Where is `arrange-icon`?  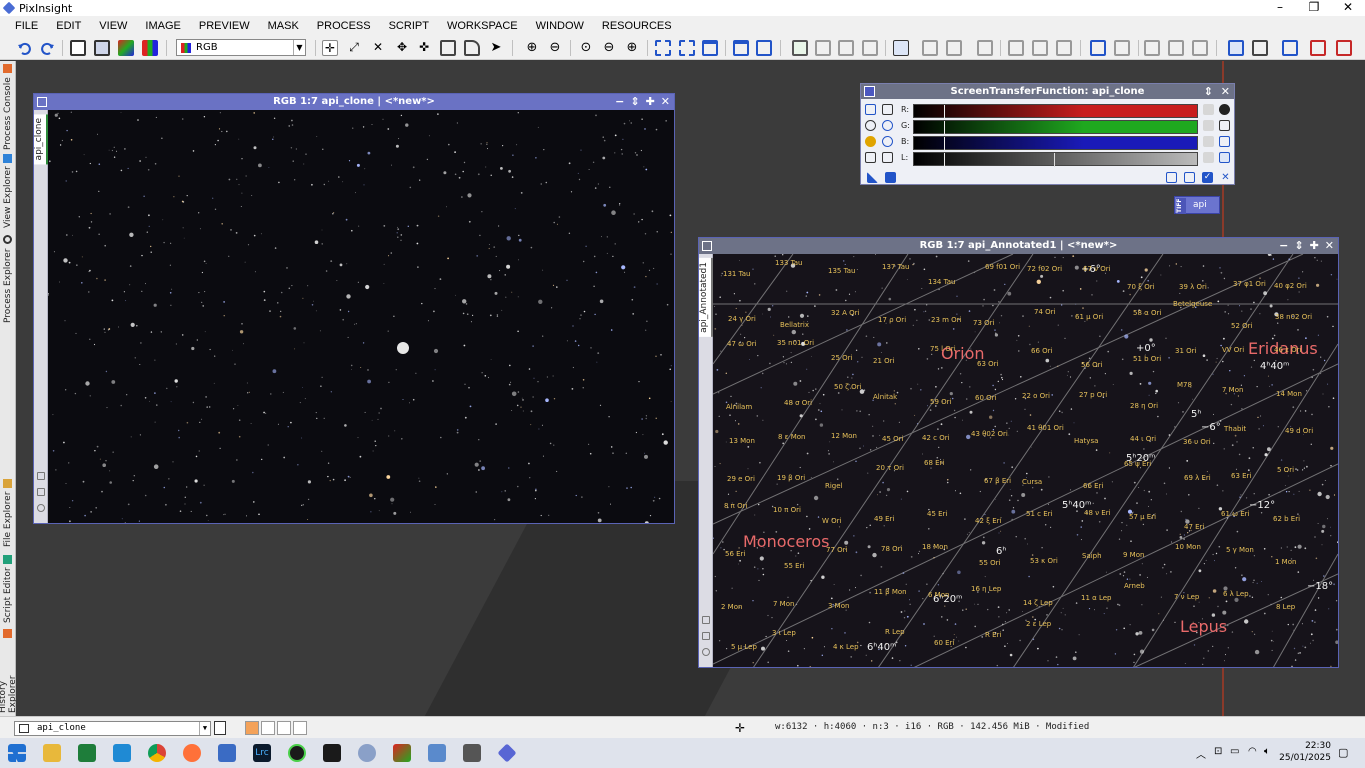 arrange-icon is located at coordinates (1200, 48).